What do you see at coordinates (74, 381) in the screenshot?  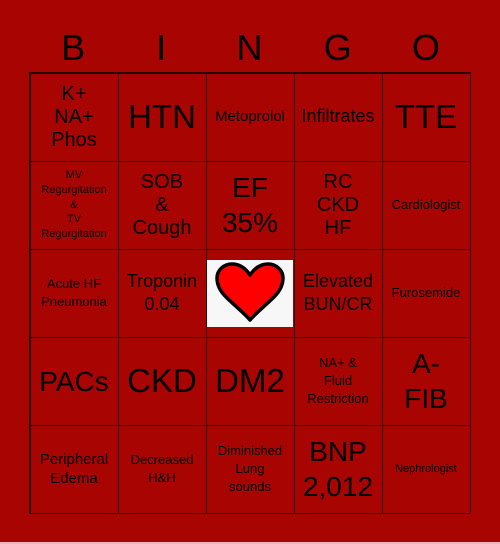 I see `bingo-cell-r4-c1: PACs` at bounding box center [74, 381].